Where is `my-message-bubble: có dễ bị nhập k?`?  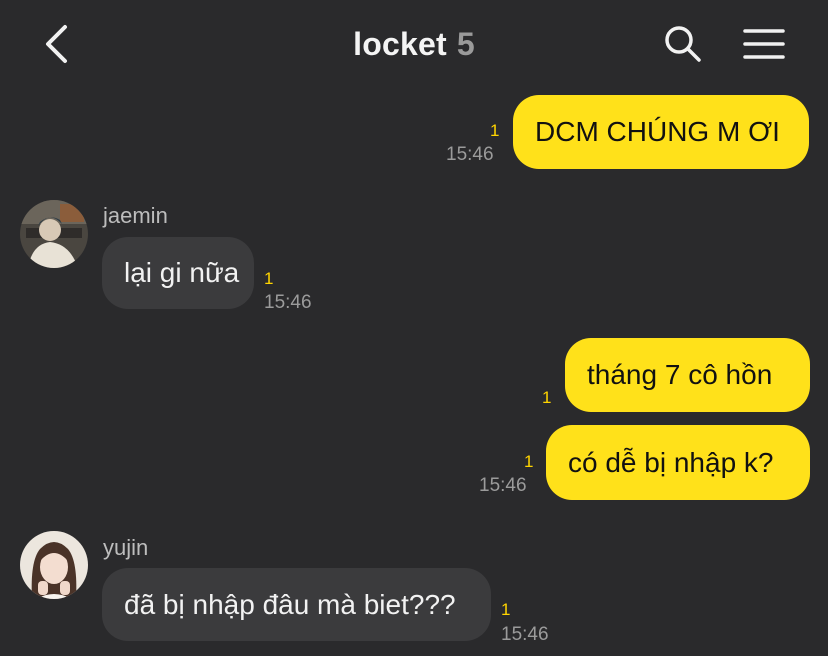 my-message-bubble: có dễ bị nhập k? is located at coordinates (678, 462).